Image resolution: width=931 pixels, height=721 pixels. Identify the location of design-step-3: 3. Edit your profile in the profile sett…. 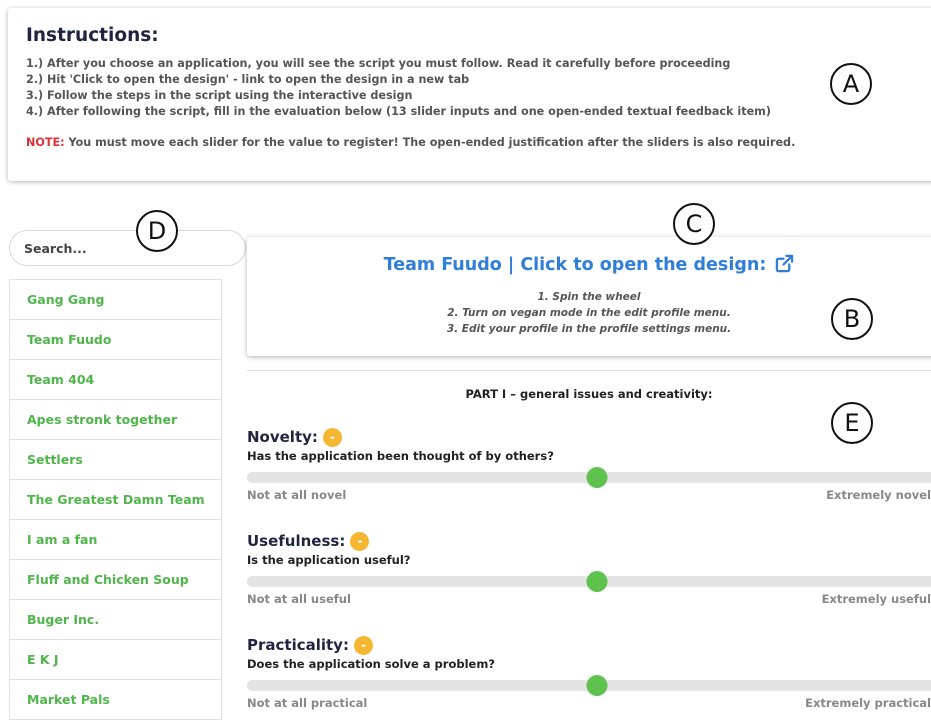
(589, 329).